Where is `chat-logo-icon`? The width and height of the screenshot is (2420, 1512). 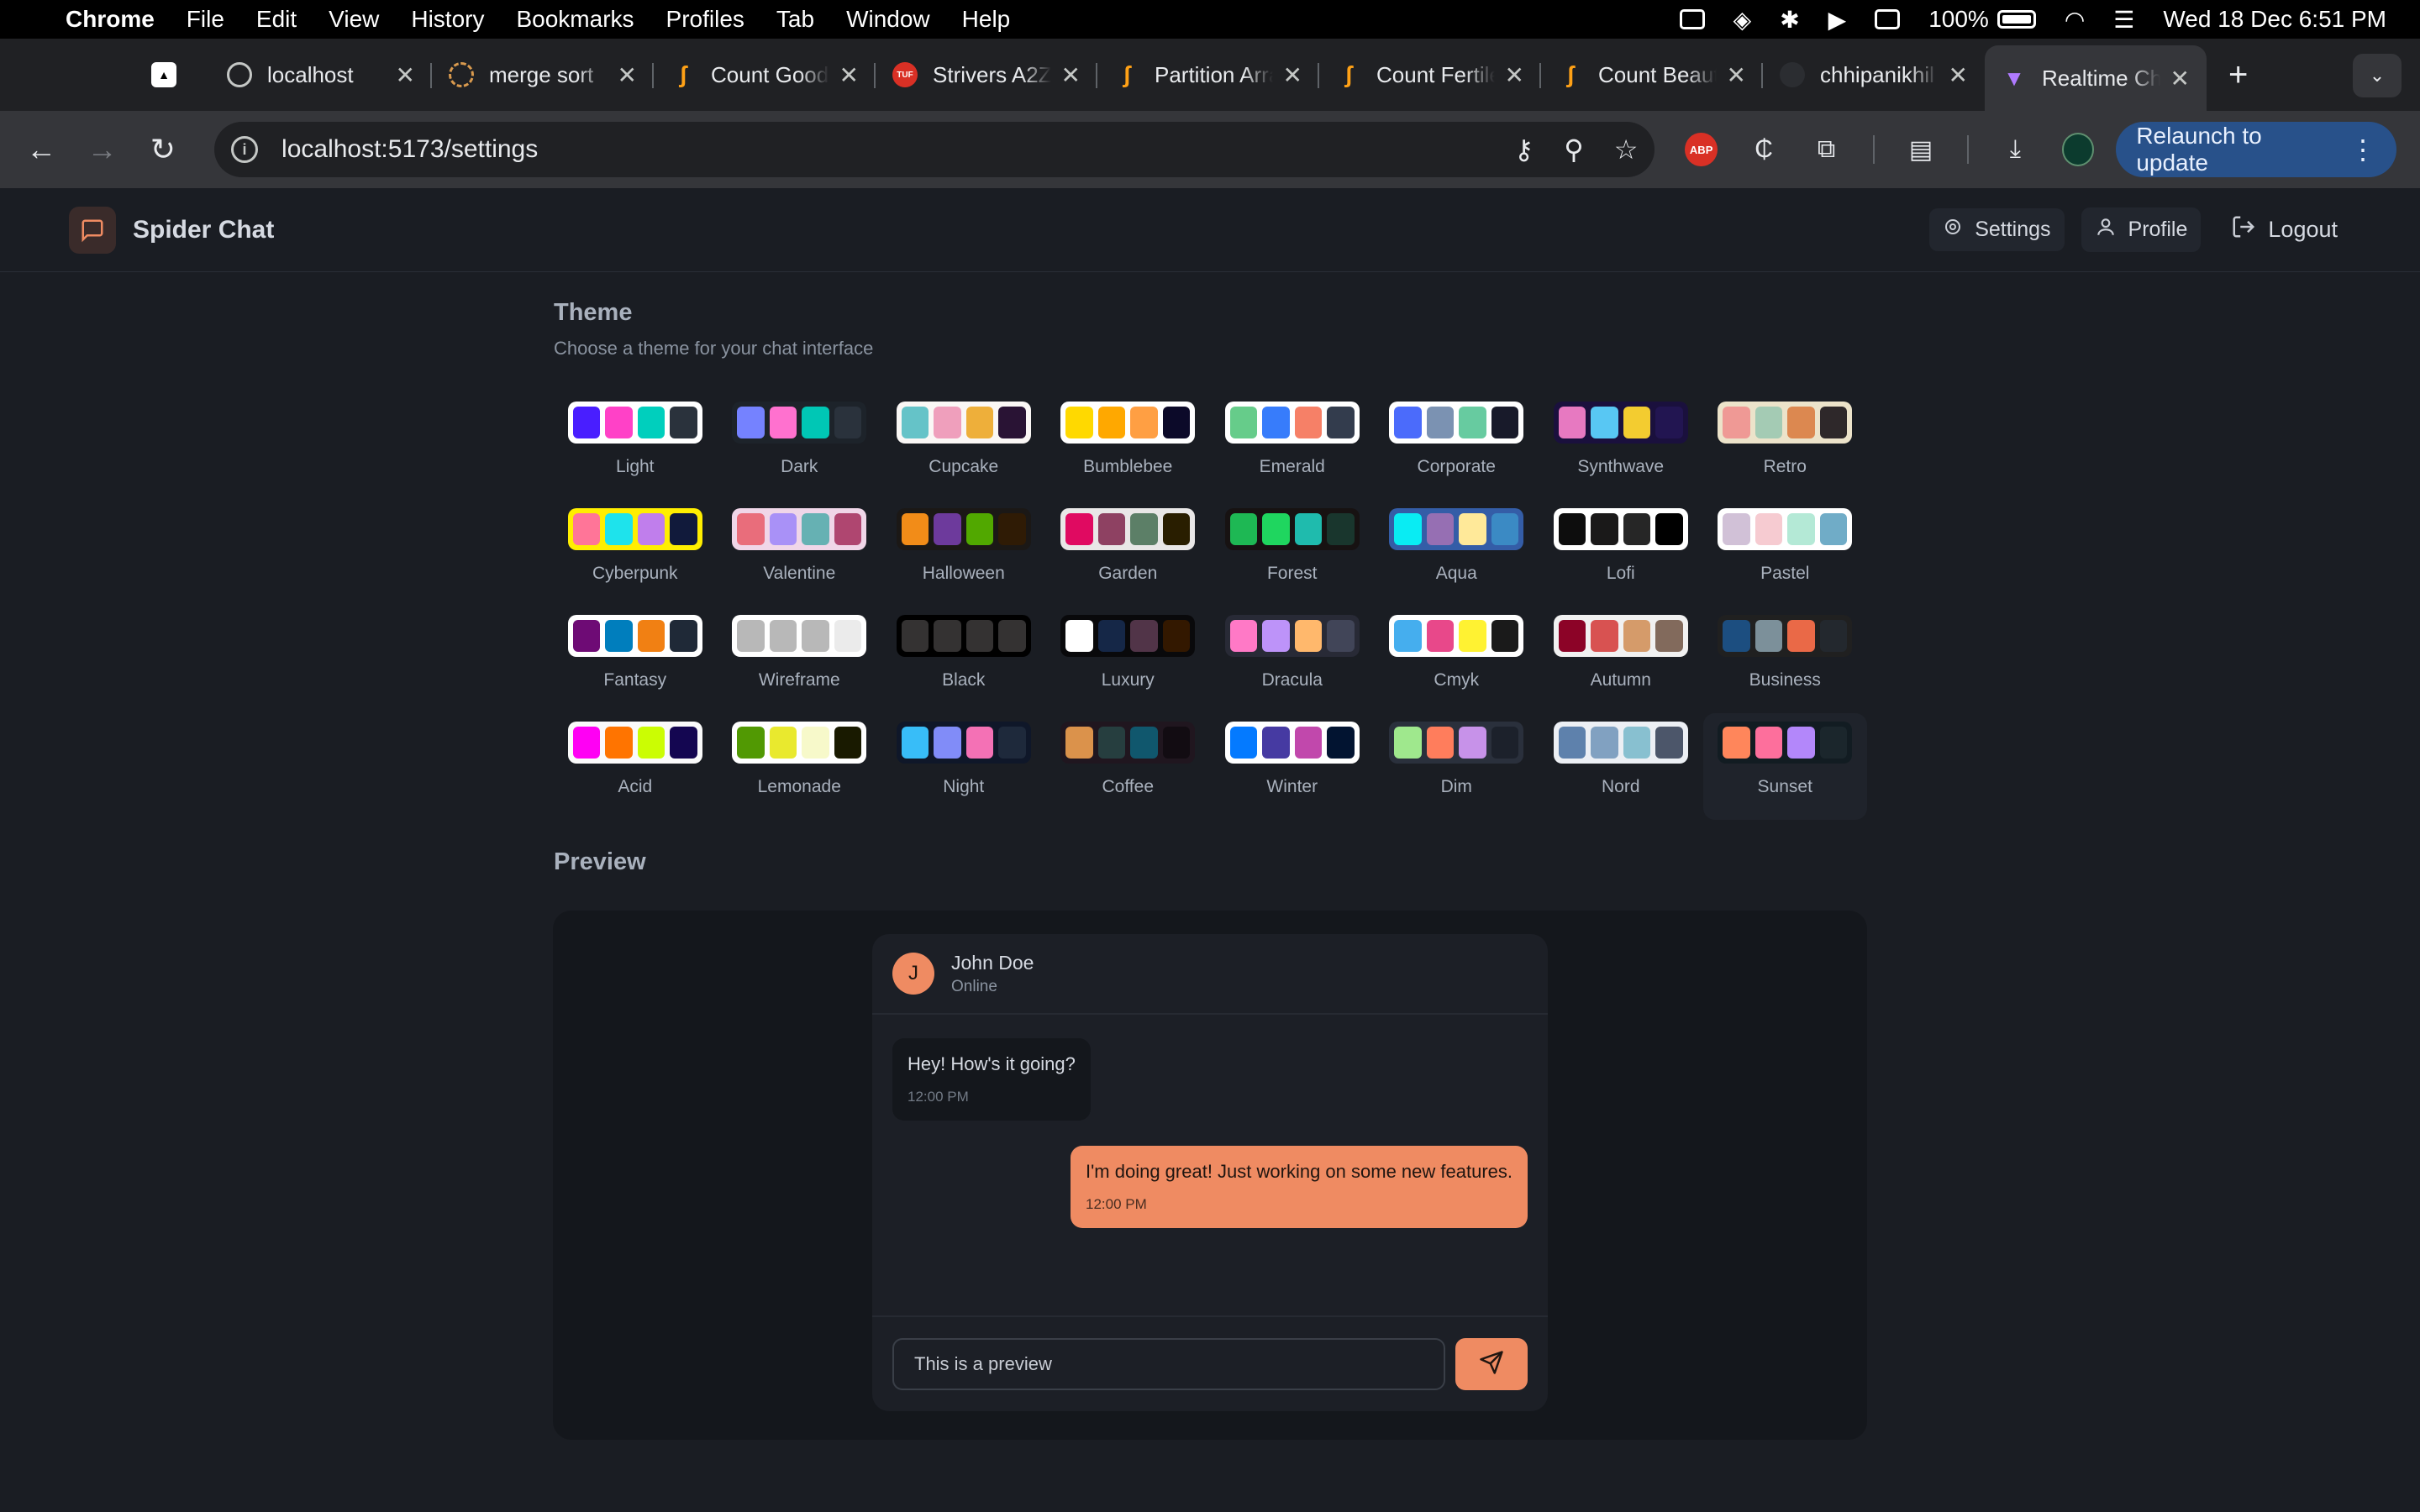
chat-logo-icon is located at coordinates (92, 230).